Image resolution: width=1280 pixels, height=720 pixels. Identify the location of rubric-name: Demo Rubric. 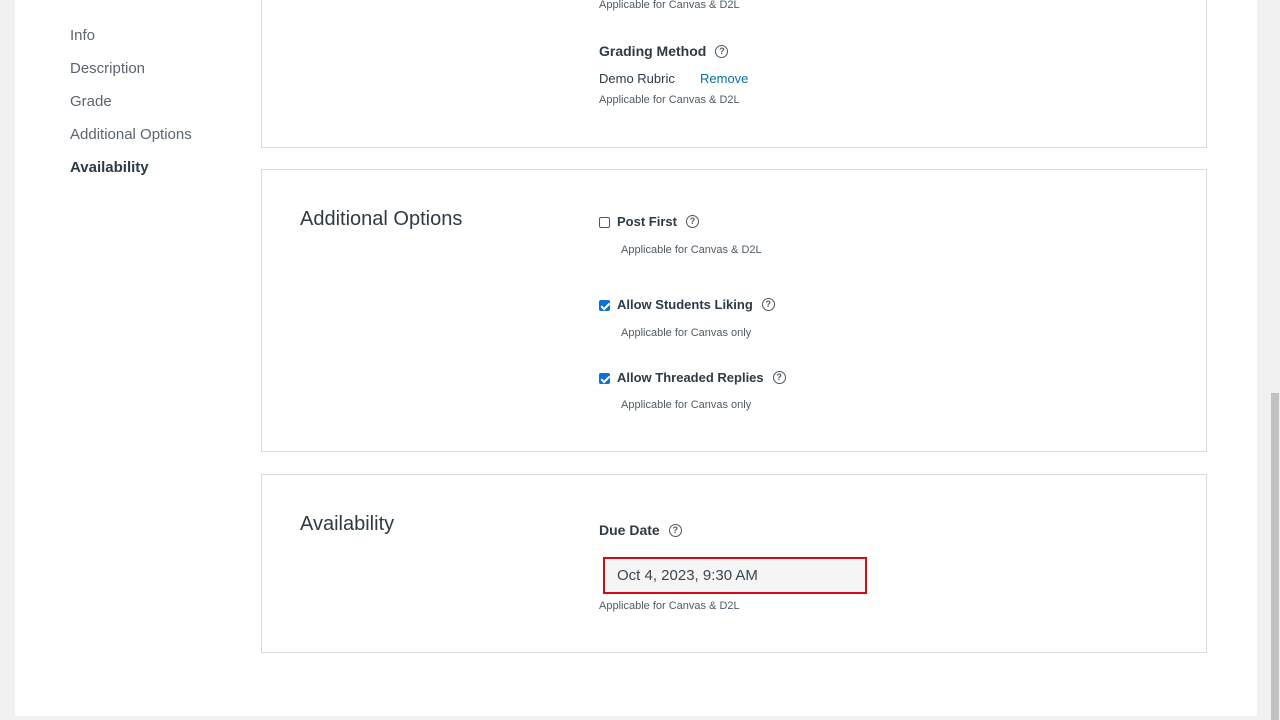
(637, 78).